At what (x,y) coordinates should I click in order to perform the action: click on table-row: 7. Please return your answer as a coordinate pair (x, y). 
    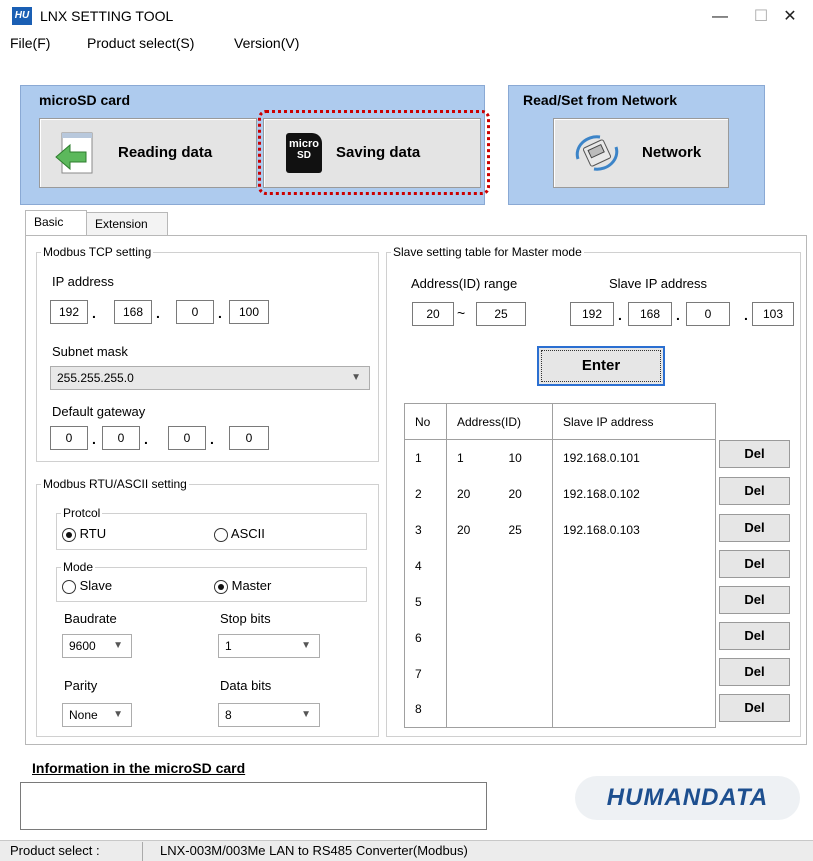
    Looking at the image, I should click on (560, 673).